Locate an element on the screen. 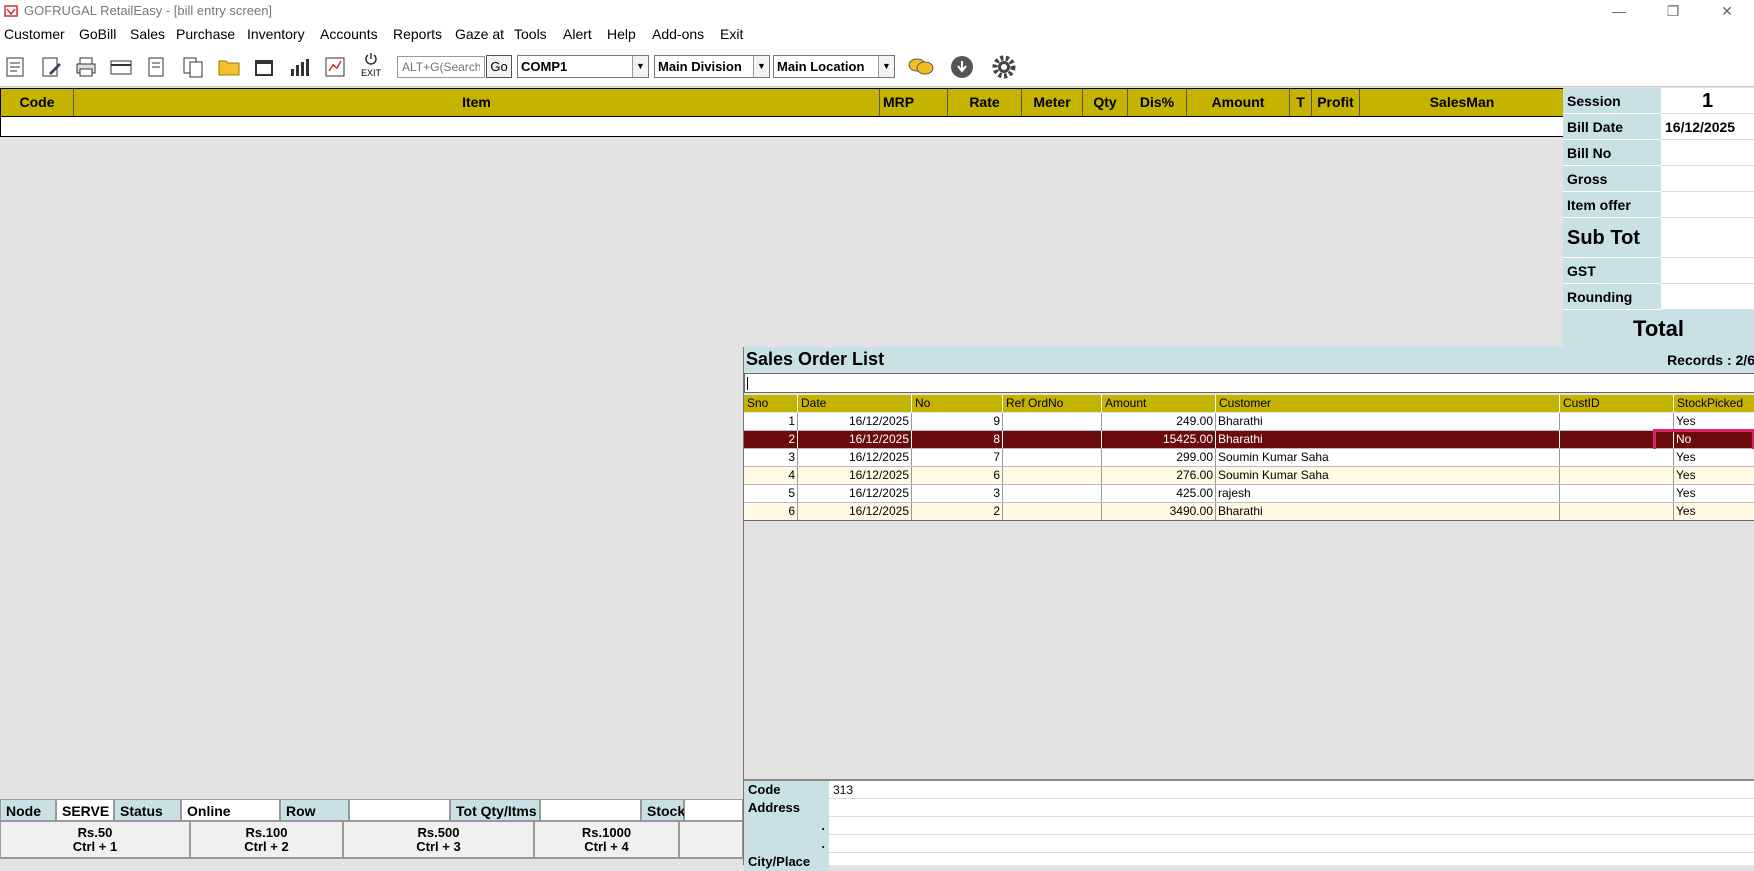 This screenshot has height=871, width=1754. exit-button: EXIT is located at coordinates (371, 67).